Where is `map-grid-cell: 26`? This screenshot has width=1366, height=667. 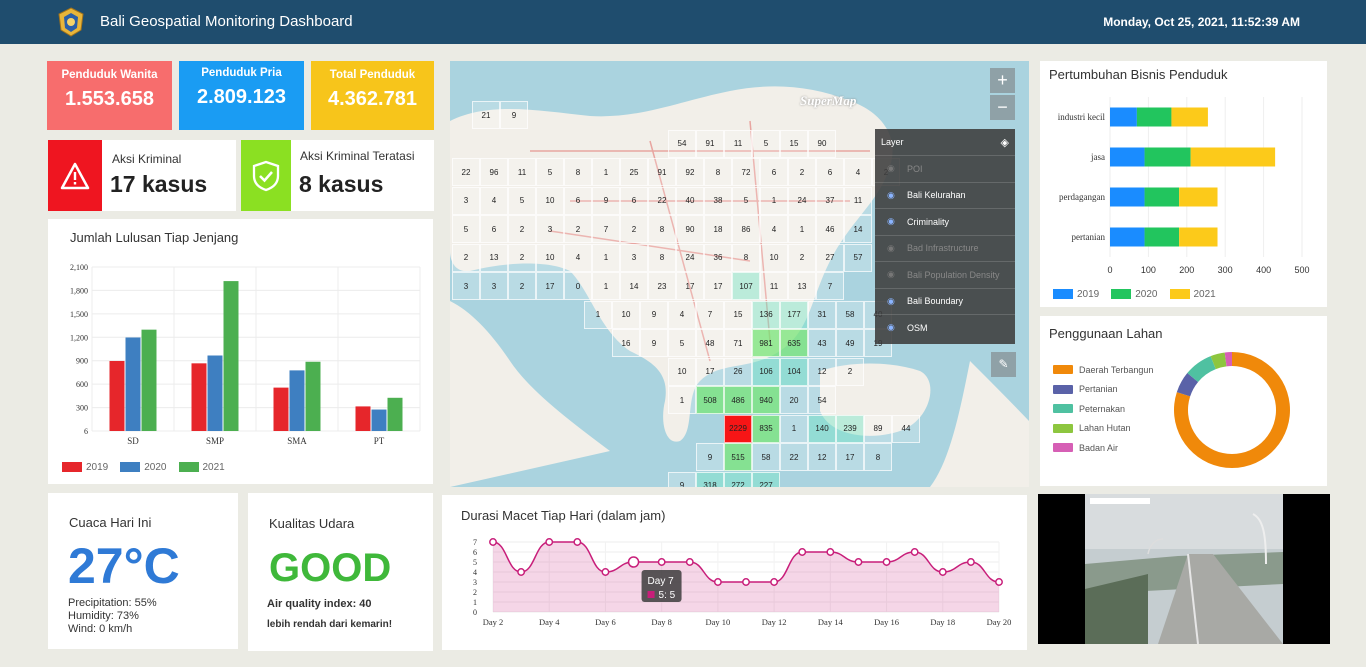
map-grid-cell: 26 is located at coordinates (738, 371).